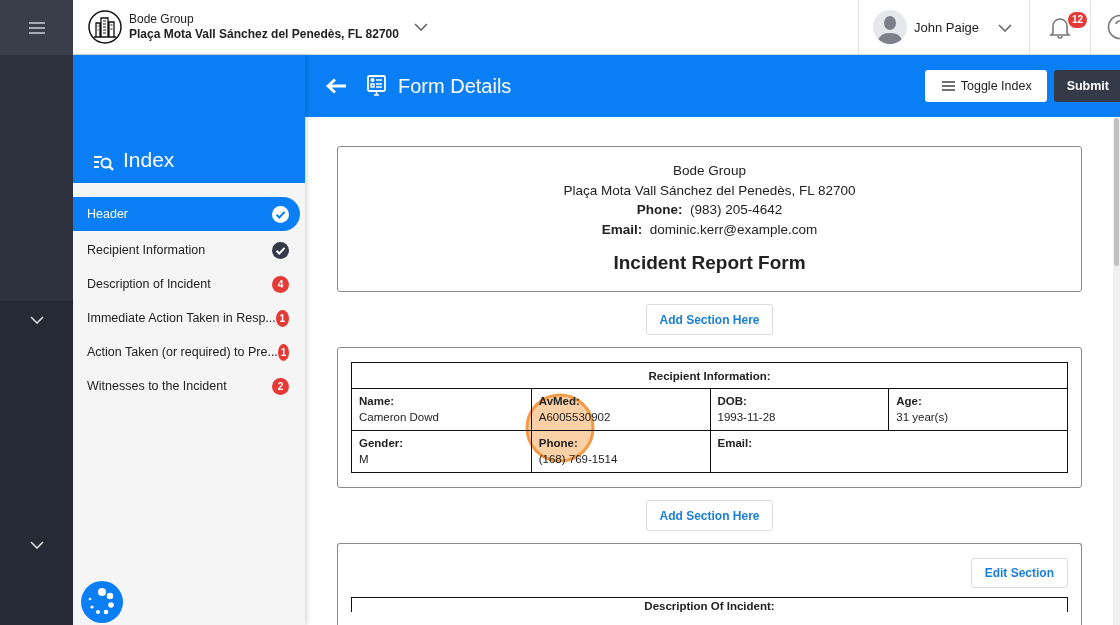  What do you see at coordinates (1060, 27) in the screenshot?
I see `bell-icon` at bounding box center [1060, 27].